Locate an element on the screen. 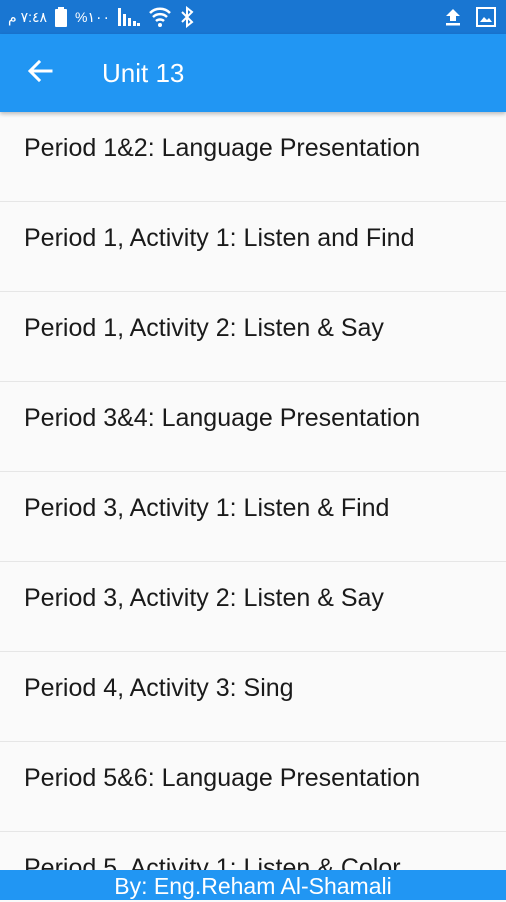 Image resolution: width=506 pixels, height=902 pixels. list-item: Period 5&6: Language Presentation is located at coordinates (253, 787).